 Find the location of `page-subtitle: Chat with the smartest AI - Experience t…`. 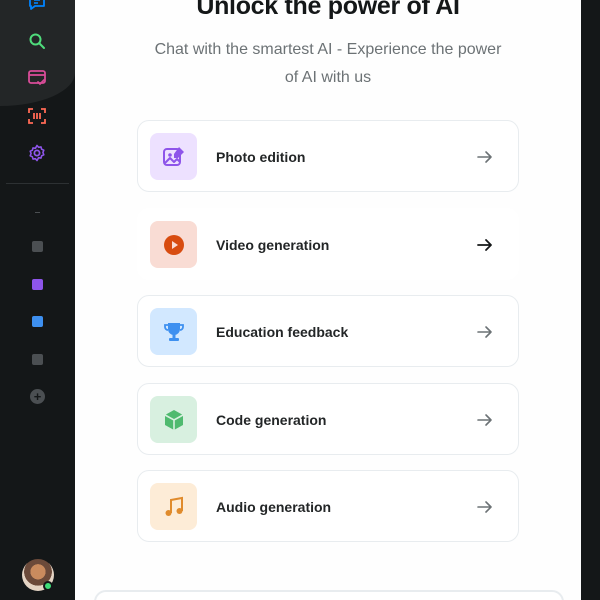

page-subtitle: Chat with the smartest AI - Experience t… is located at coordinates (328, 63).